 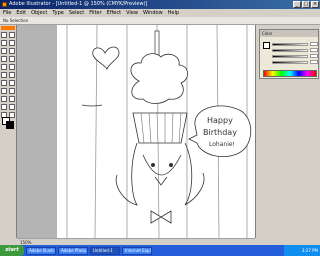 I want to click on symbol-sprayer-tool-icon, so click(x=4, y=91).